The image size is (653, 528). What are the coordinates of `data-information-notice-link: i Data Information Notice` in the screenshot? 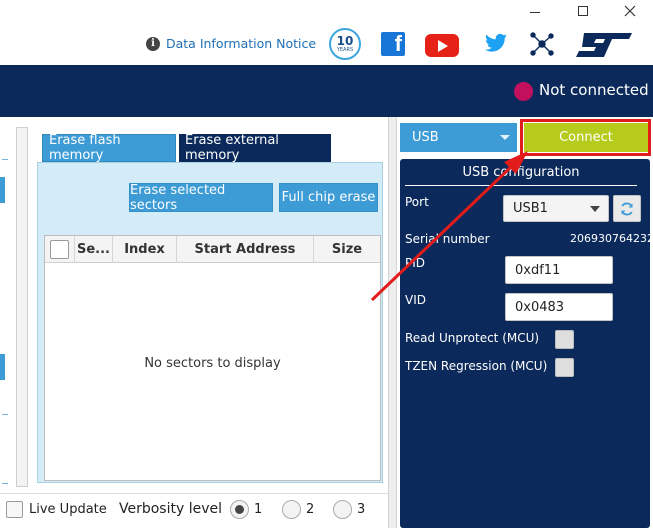 It's located at (231, 43).